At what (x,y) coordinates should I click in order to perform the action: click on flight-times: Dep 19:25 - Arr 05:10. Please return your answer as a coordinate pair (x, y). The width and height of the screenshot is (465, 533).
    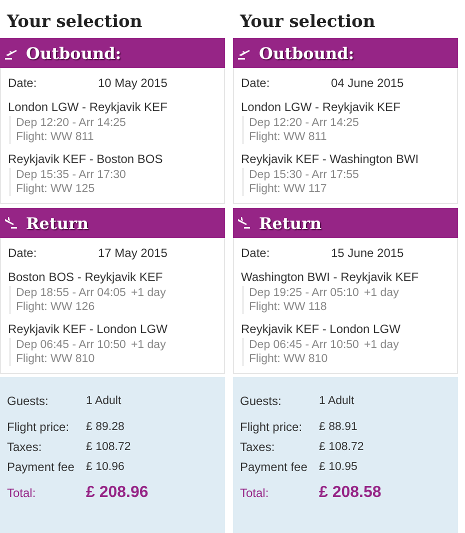
    Looking at the image, I should click on (304, 293).